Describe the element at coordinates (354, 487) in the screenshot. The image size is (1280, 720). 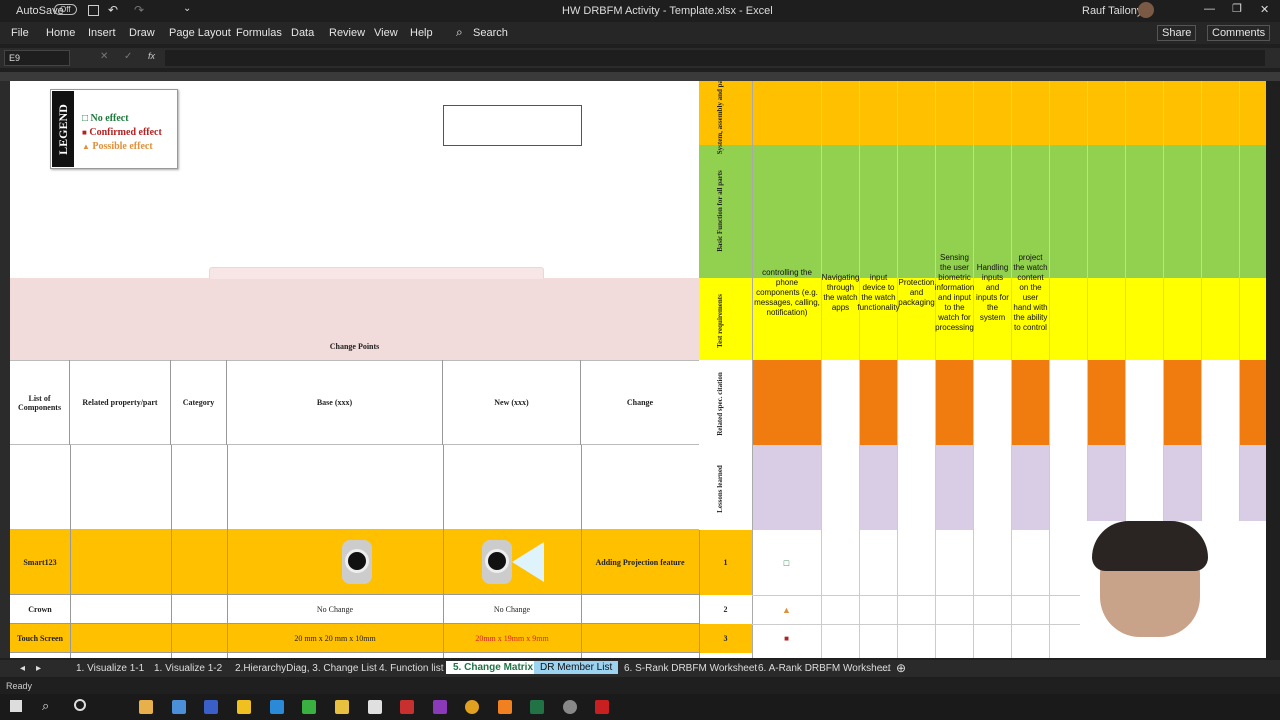
I see `blank-row` at that location.